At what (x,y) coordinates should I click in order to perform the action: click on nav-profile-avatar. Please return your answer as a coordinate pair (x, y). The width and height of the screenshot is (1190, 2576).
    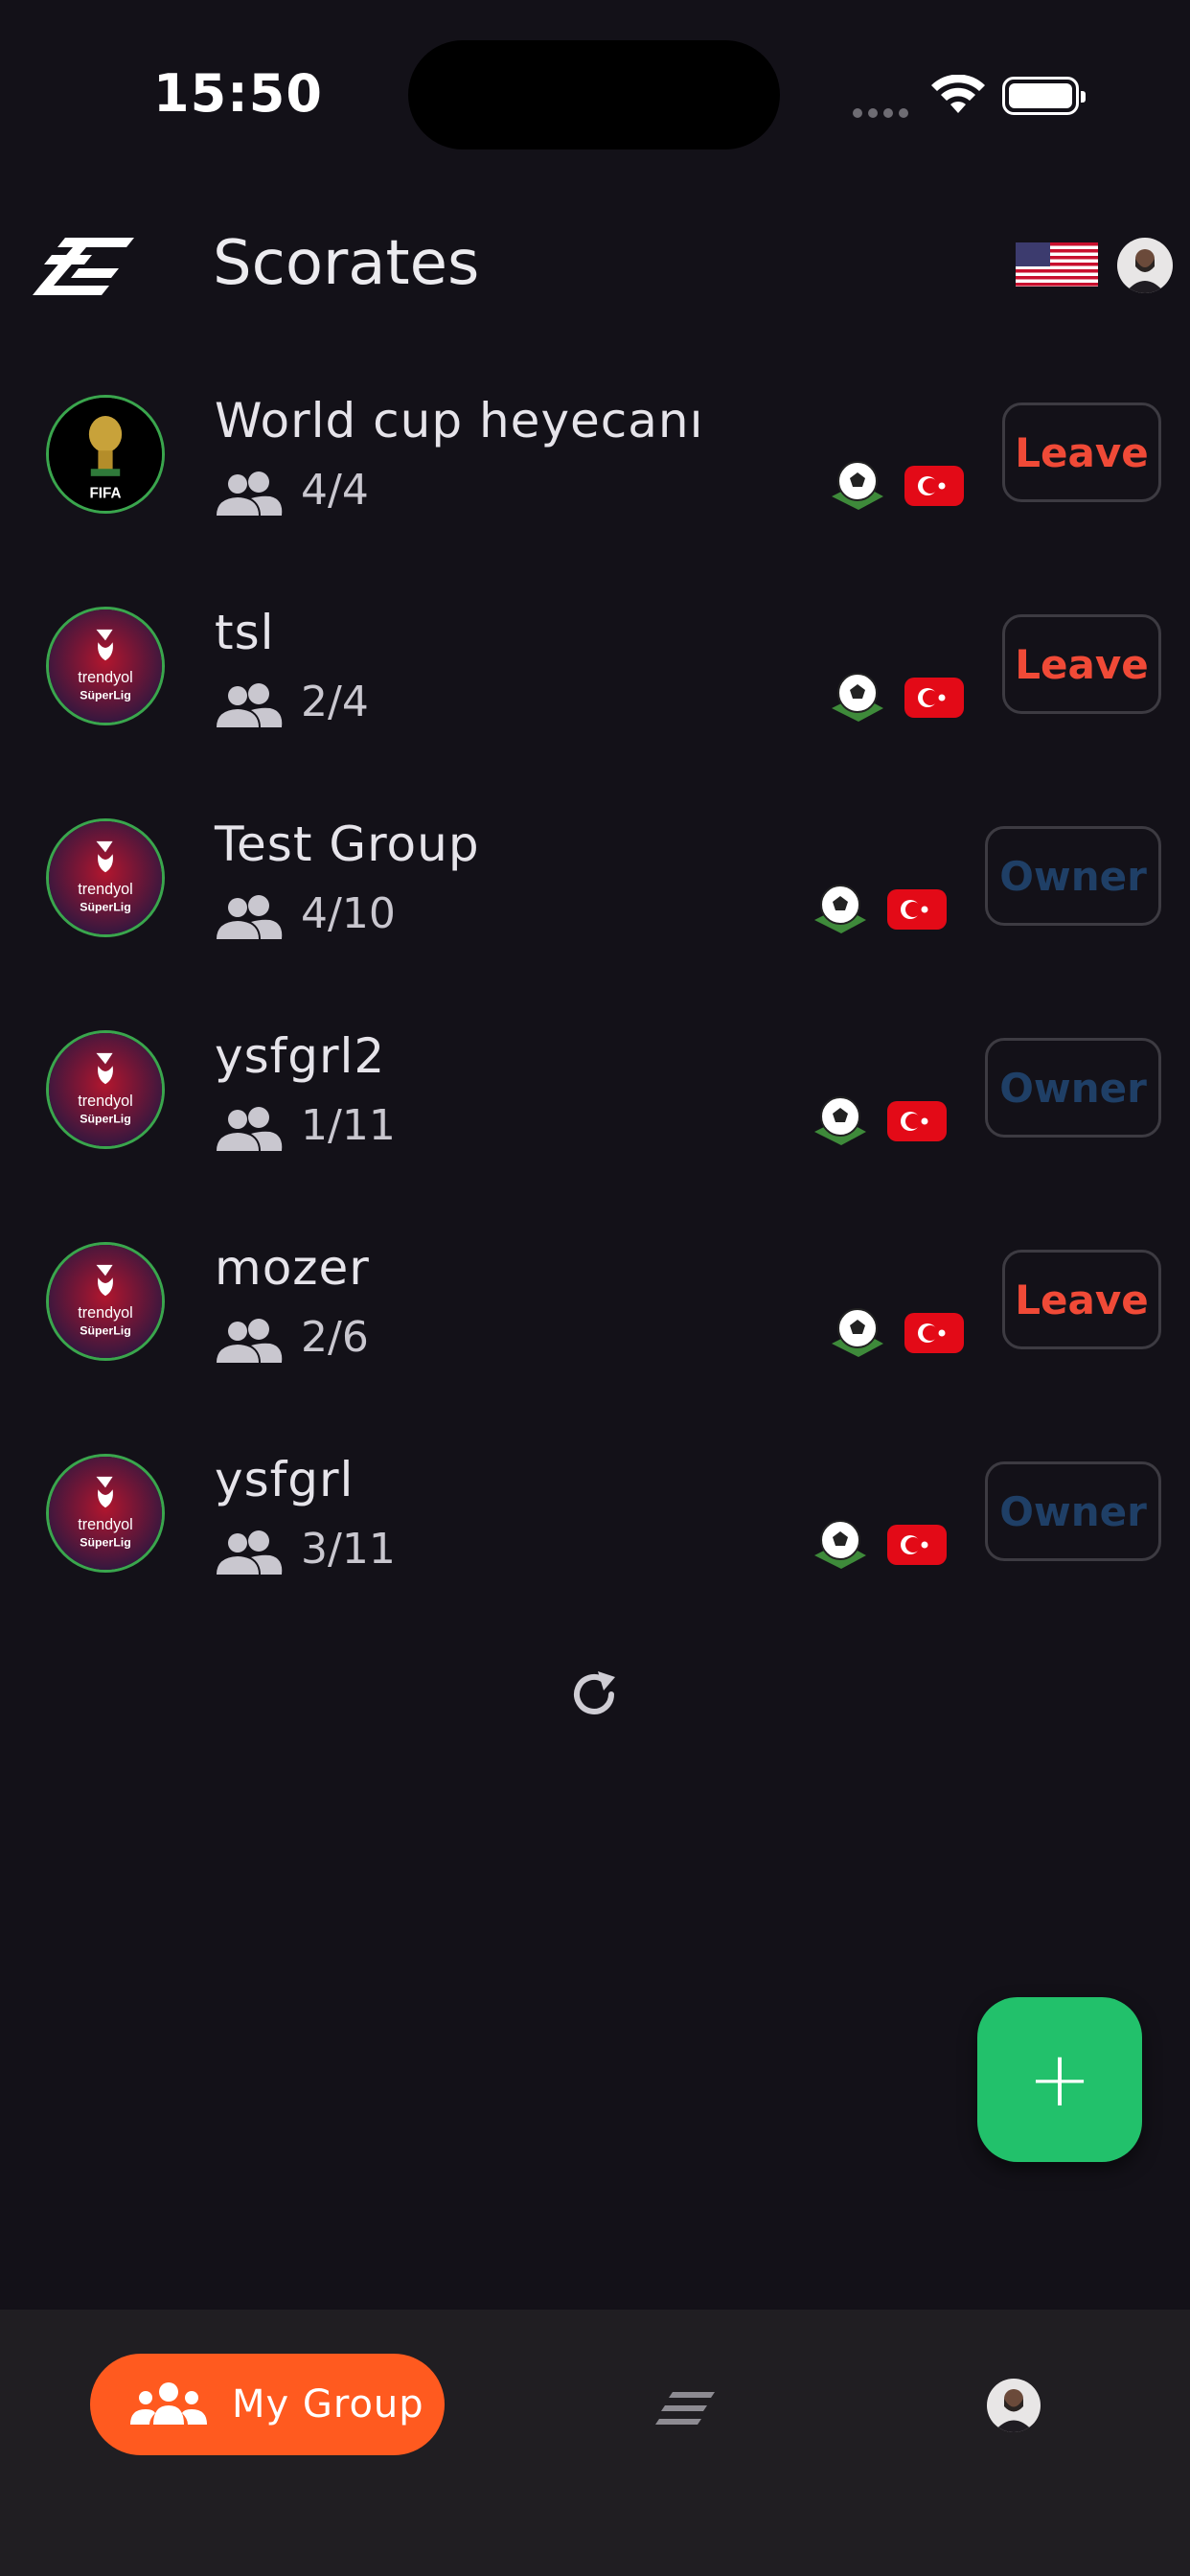
    Looking at the image, I should click on (1014, 2405).